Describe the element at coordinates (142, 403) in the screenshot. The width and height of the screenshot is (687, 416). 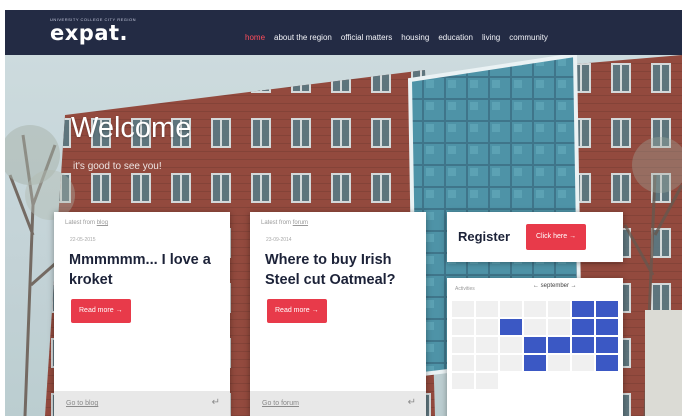
I see `card-footer: Go to blog ↵` at that location.